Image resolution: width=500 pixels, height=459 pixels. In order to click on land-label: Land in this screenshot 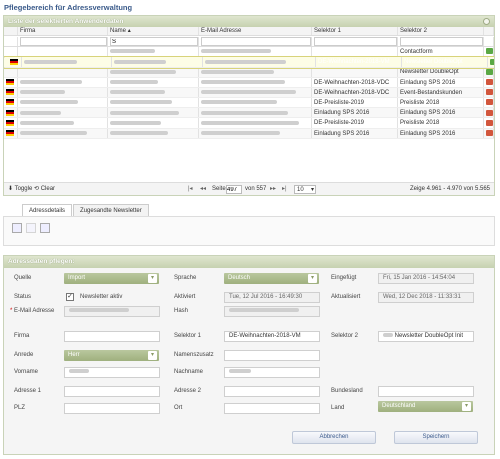, I will do `click(338, 408)`.